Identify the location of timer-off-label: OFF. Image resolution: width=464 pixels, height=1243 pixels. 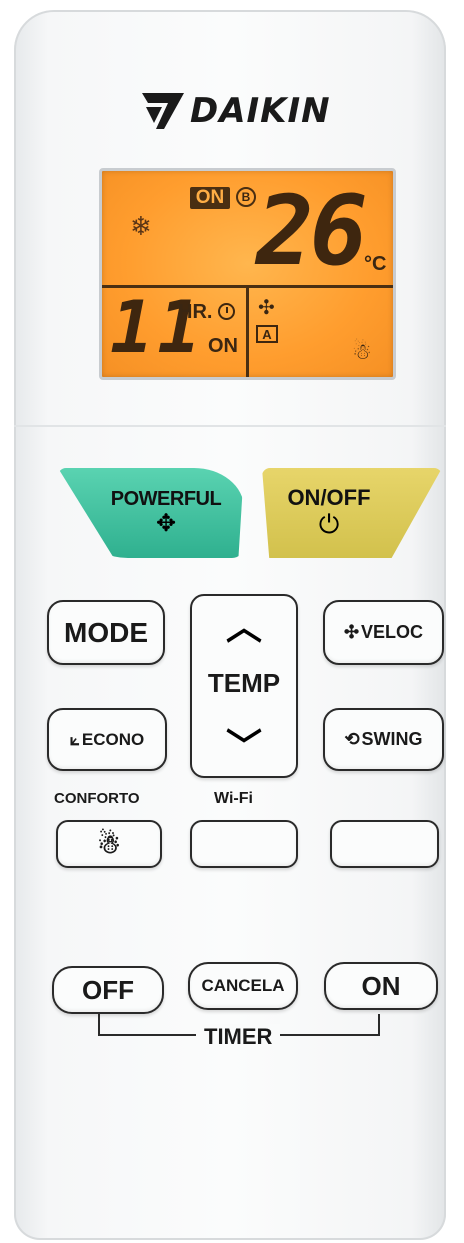
(108, 989).